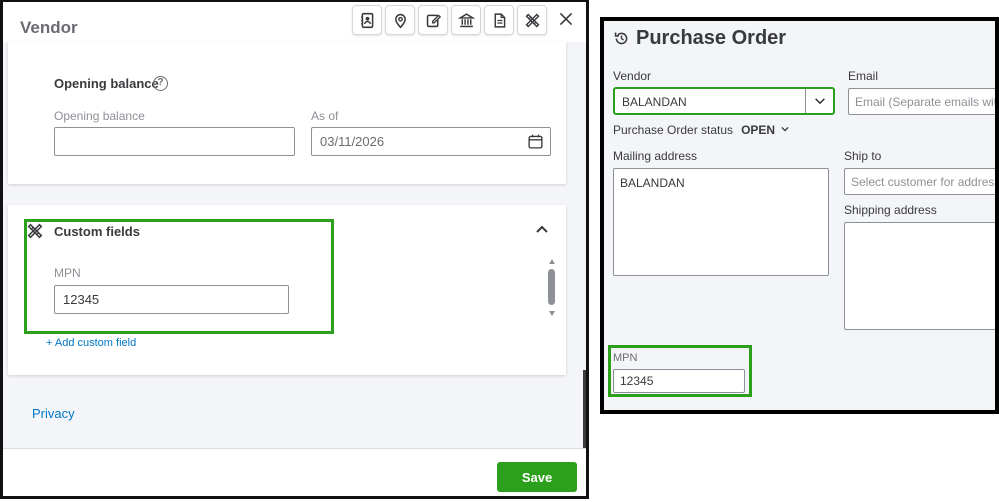  Describe the element at coordinates (49, 27) in the screenshot. I see `vendor-title: Vendor` at that location.